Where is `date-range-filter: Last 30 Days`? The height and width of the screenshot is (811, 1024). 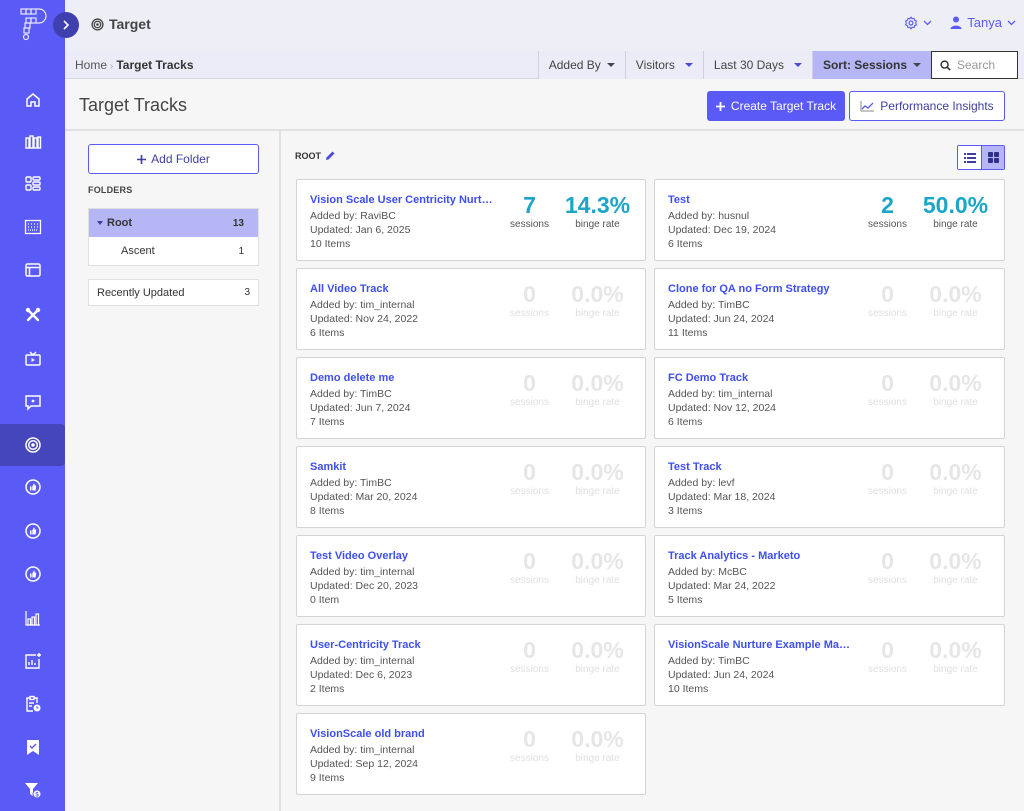 date-range-filter: Last 30 Days is located at coordinates (757, 65).